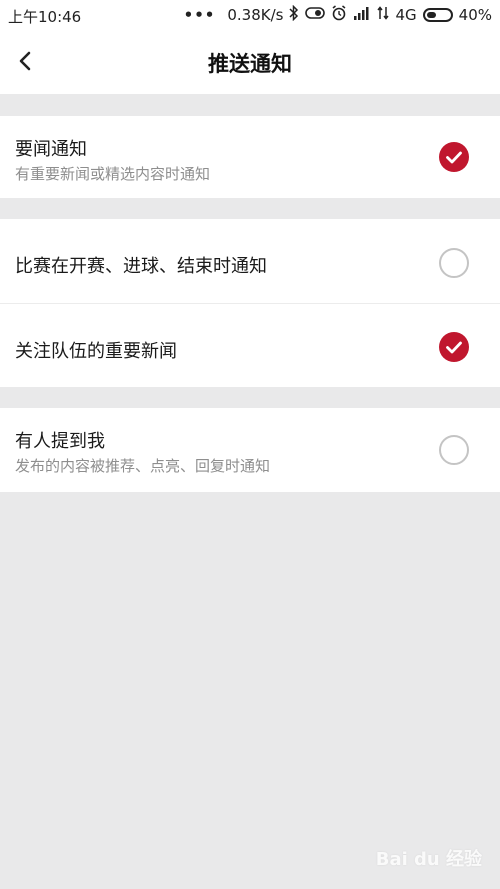  I want to click on setting-row-match-events: 比赛在开赛、进球、结束时通知, so click(250, 261).